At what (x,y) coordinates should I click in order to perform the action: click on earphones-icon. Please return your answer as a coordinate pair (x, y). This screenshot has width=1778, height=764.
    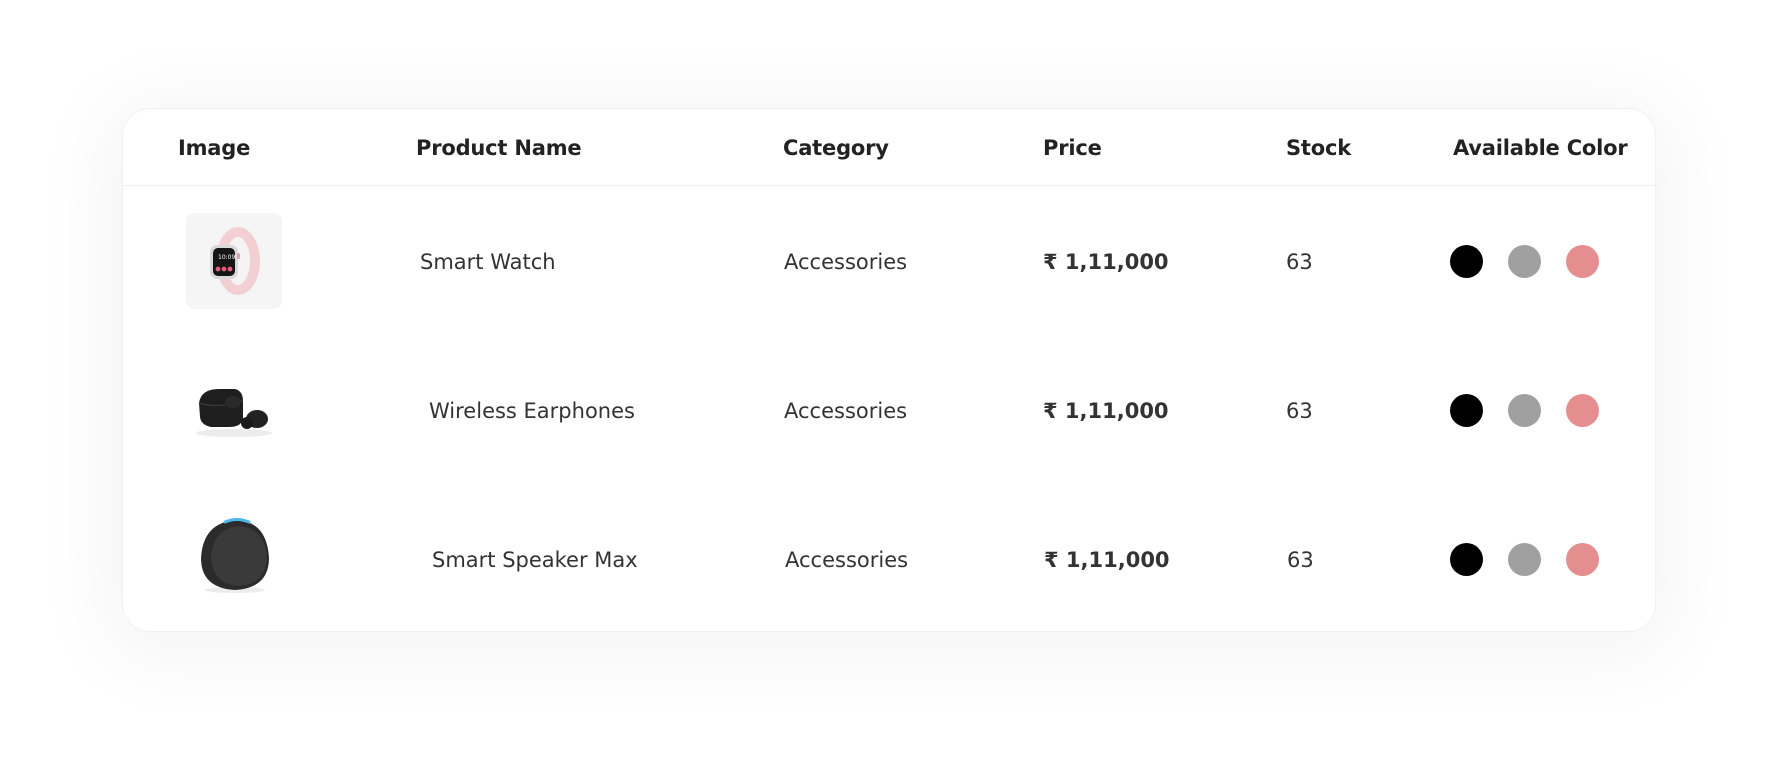
    Looking at the image, I should click on (234, 413).